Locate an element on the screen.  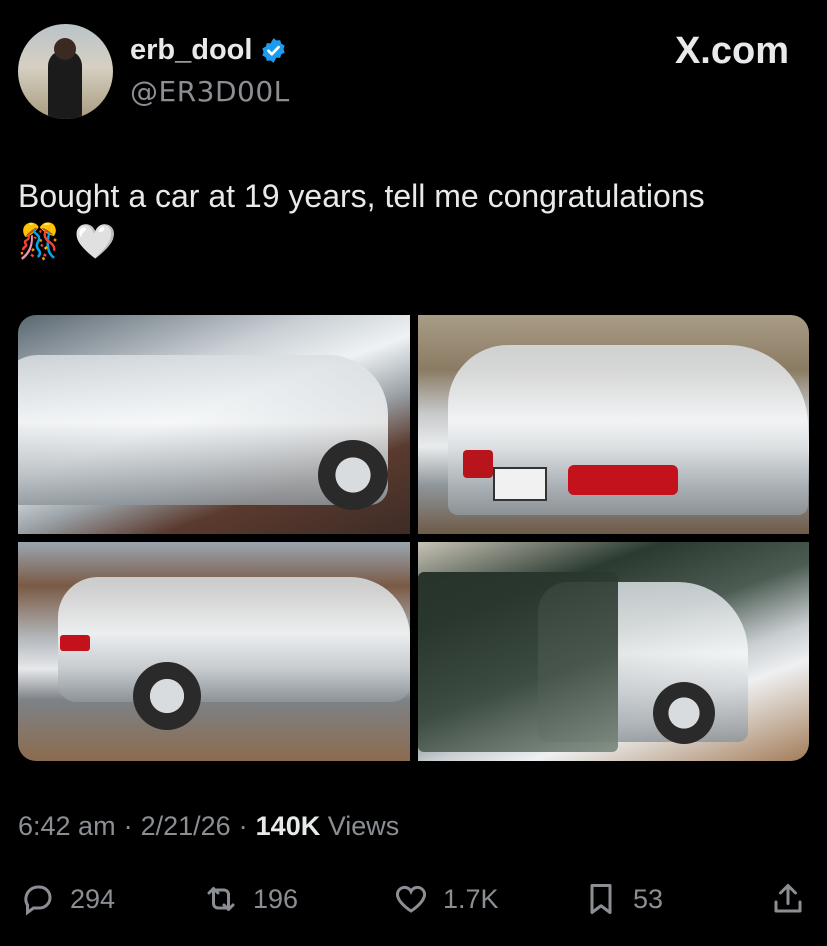
avatar is located at coordinates (65, 71).